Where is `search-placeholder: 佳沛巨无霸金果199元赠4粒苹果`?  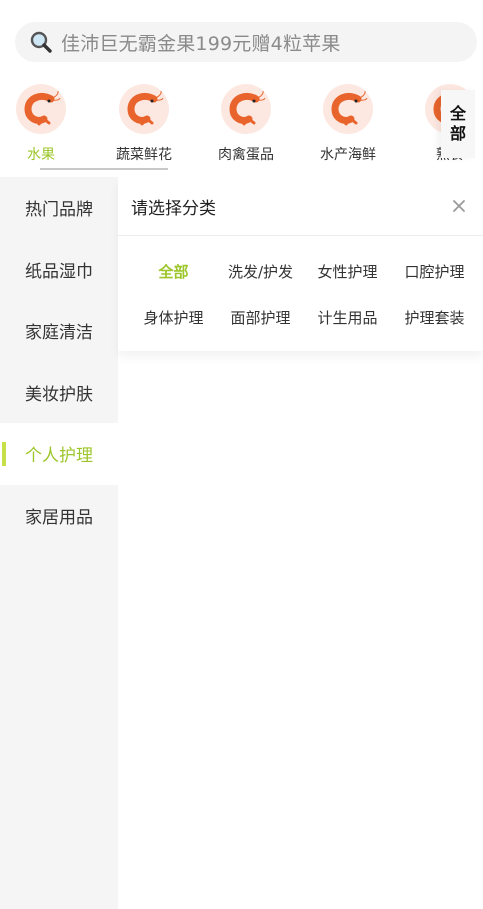
search-placeholder: 佳沛巨无霸金果199元赠4粒苹果 is located at coordinates (201, 43).